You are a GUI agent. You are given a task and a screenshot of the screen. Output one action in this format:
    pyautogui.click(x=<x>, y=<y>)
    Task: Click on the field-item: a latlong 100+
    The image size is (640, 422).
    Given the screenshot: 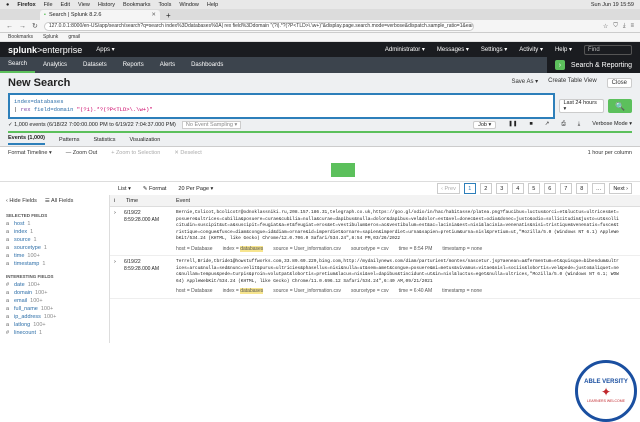 What is the action you would take?
    pyautogui.click(x=57, y=325)
    